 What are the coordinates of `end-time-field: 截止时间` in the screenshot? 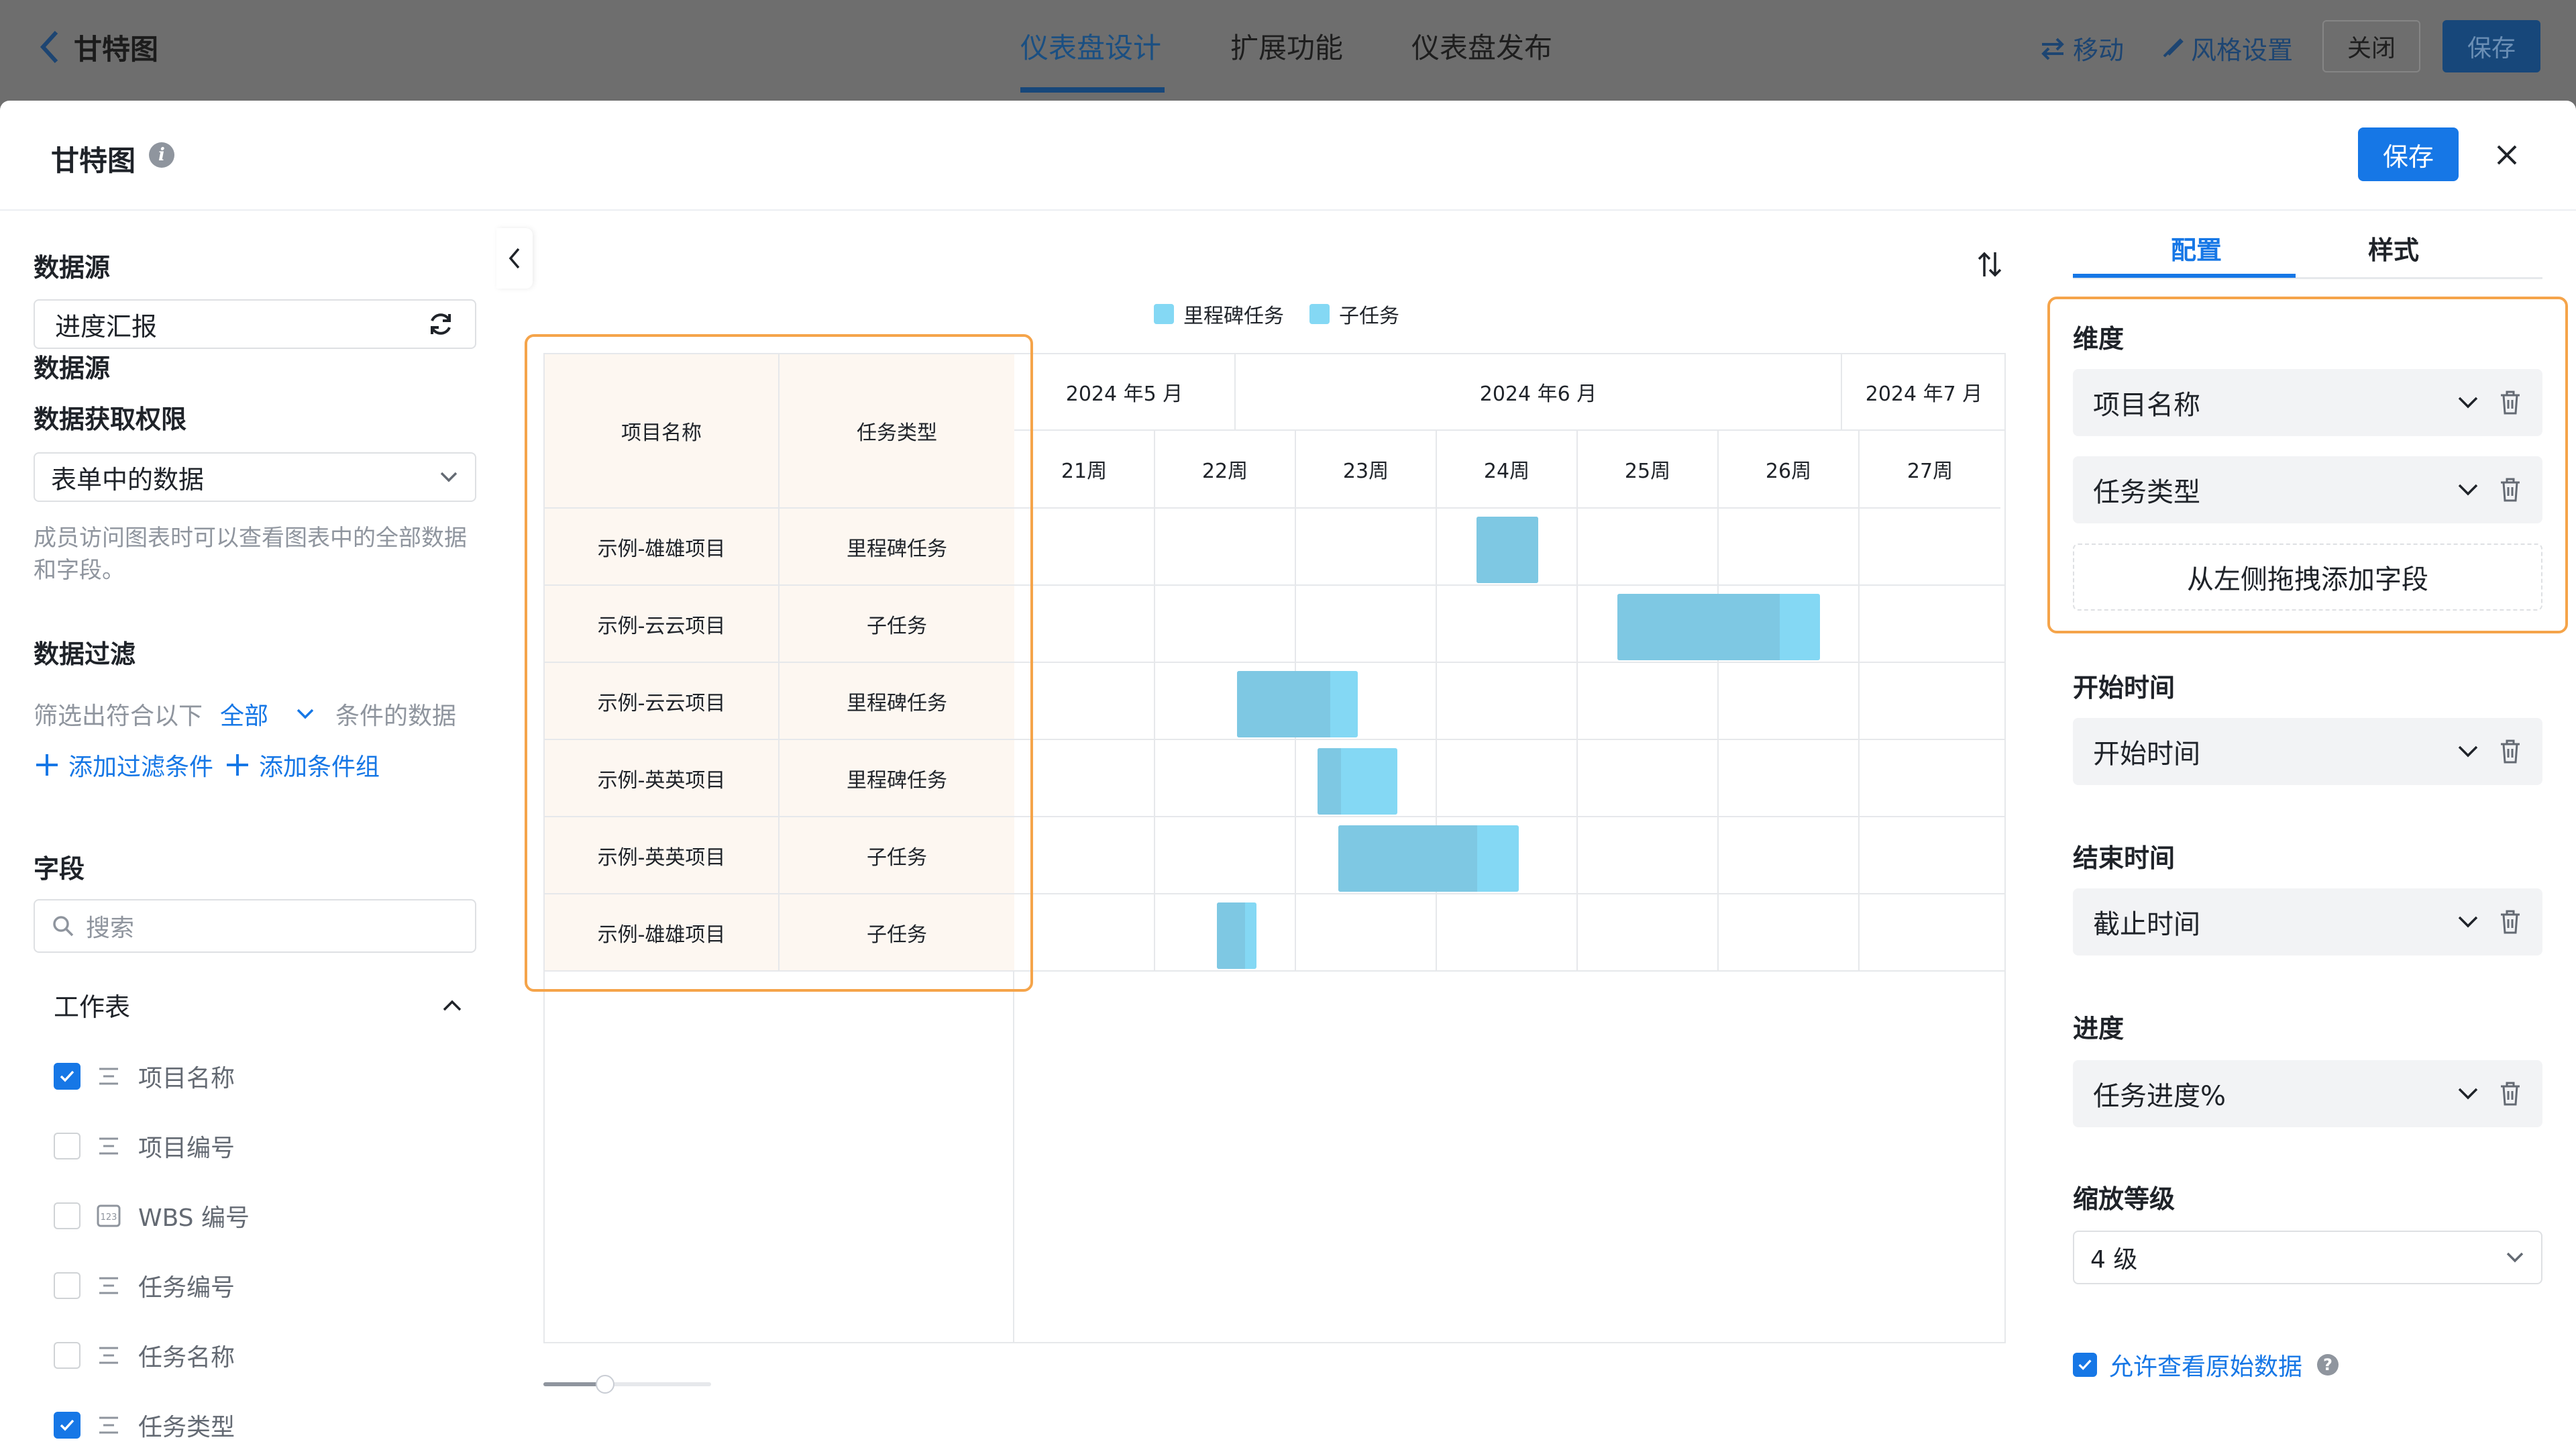 It's located at (2307, 921).